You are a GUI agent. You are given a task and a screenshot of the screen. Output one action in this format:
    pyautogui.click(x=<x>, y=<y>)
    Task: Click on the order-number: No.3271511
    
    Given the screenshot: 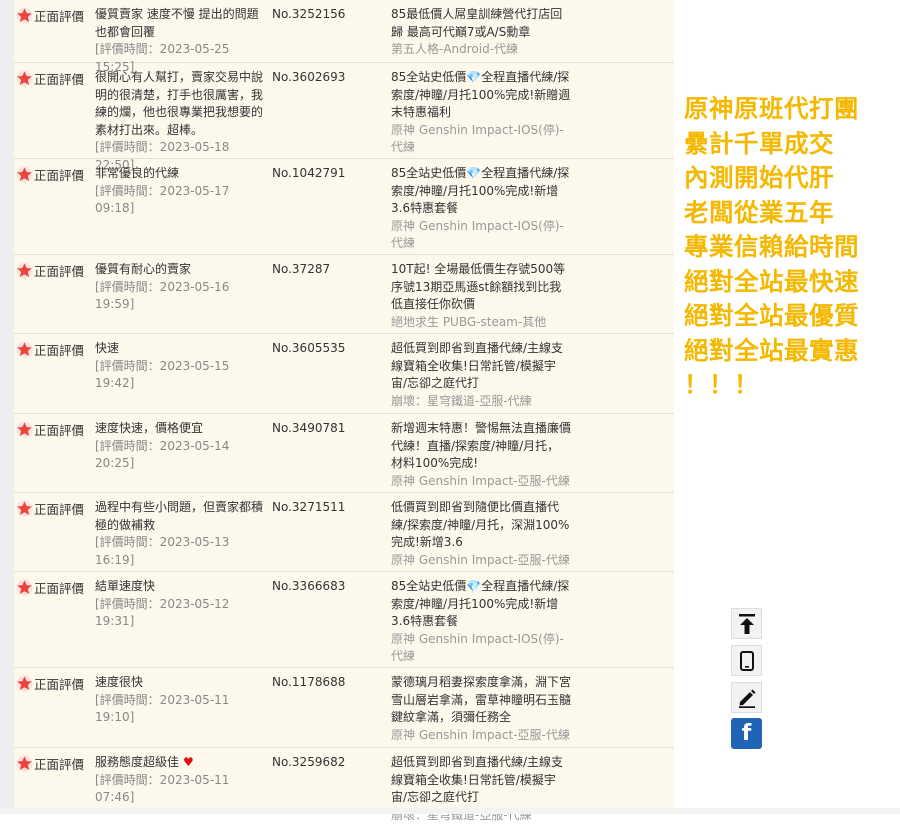 What is the action you would take?
    pyautogui.click(x=308, y=508)
    